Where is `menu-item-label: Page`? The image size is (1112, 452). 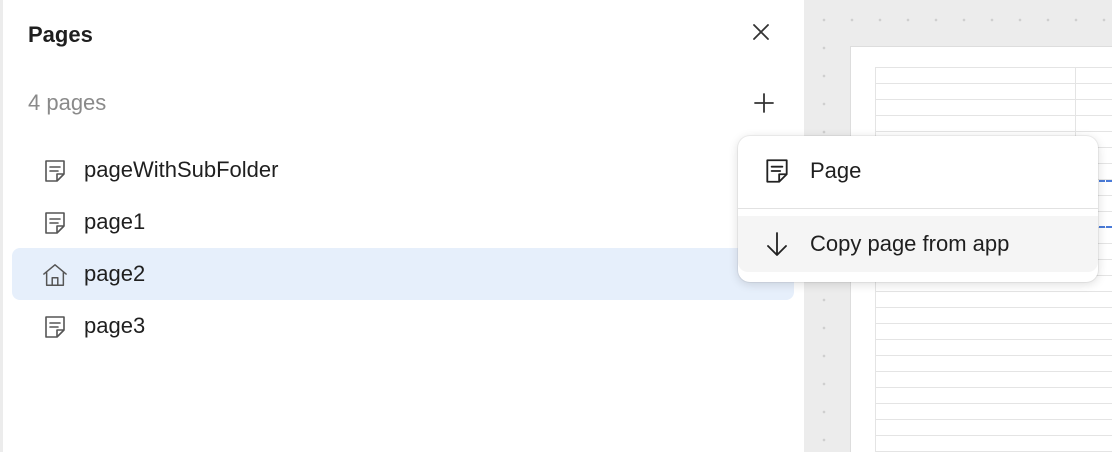
menu-item-label: Page is located at coordinates (836, 170).